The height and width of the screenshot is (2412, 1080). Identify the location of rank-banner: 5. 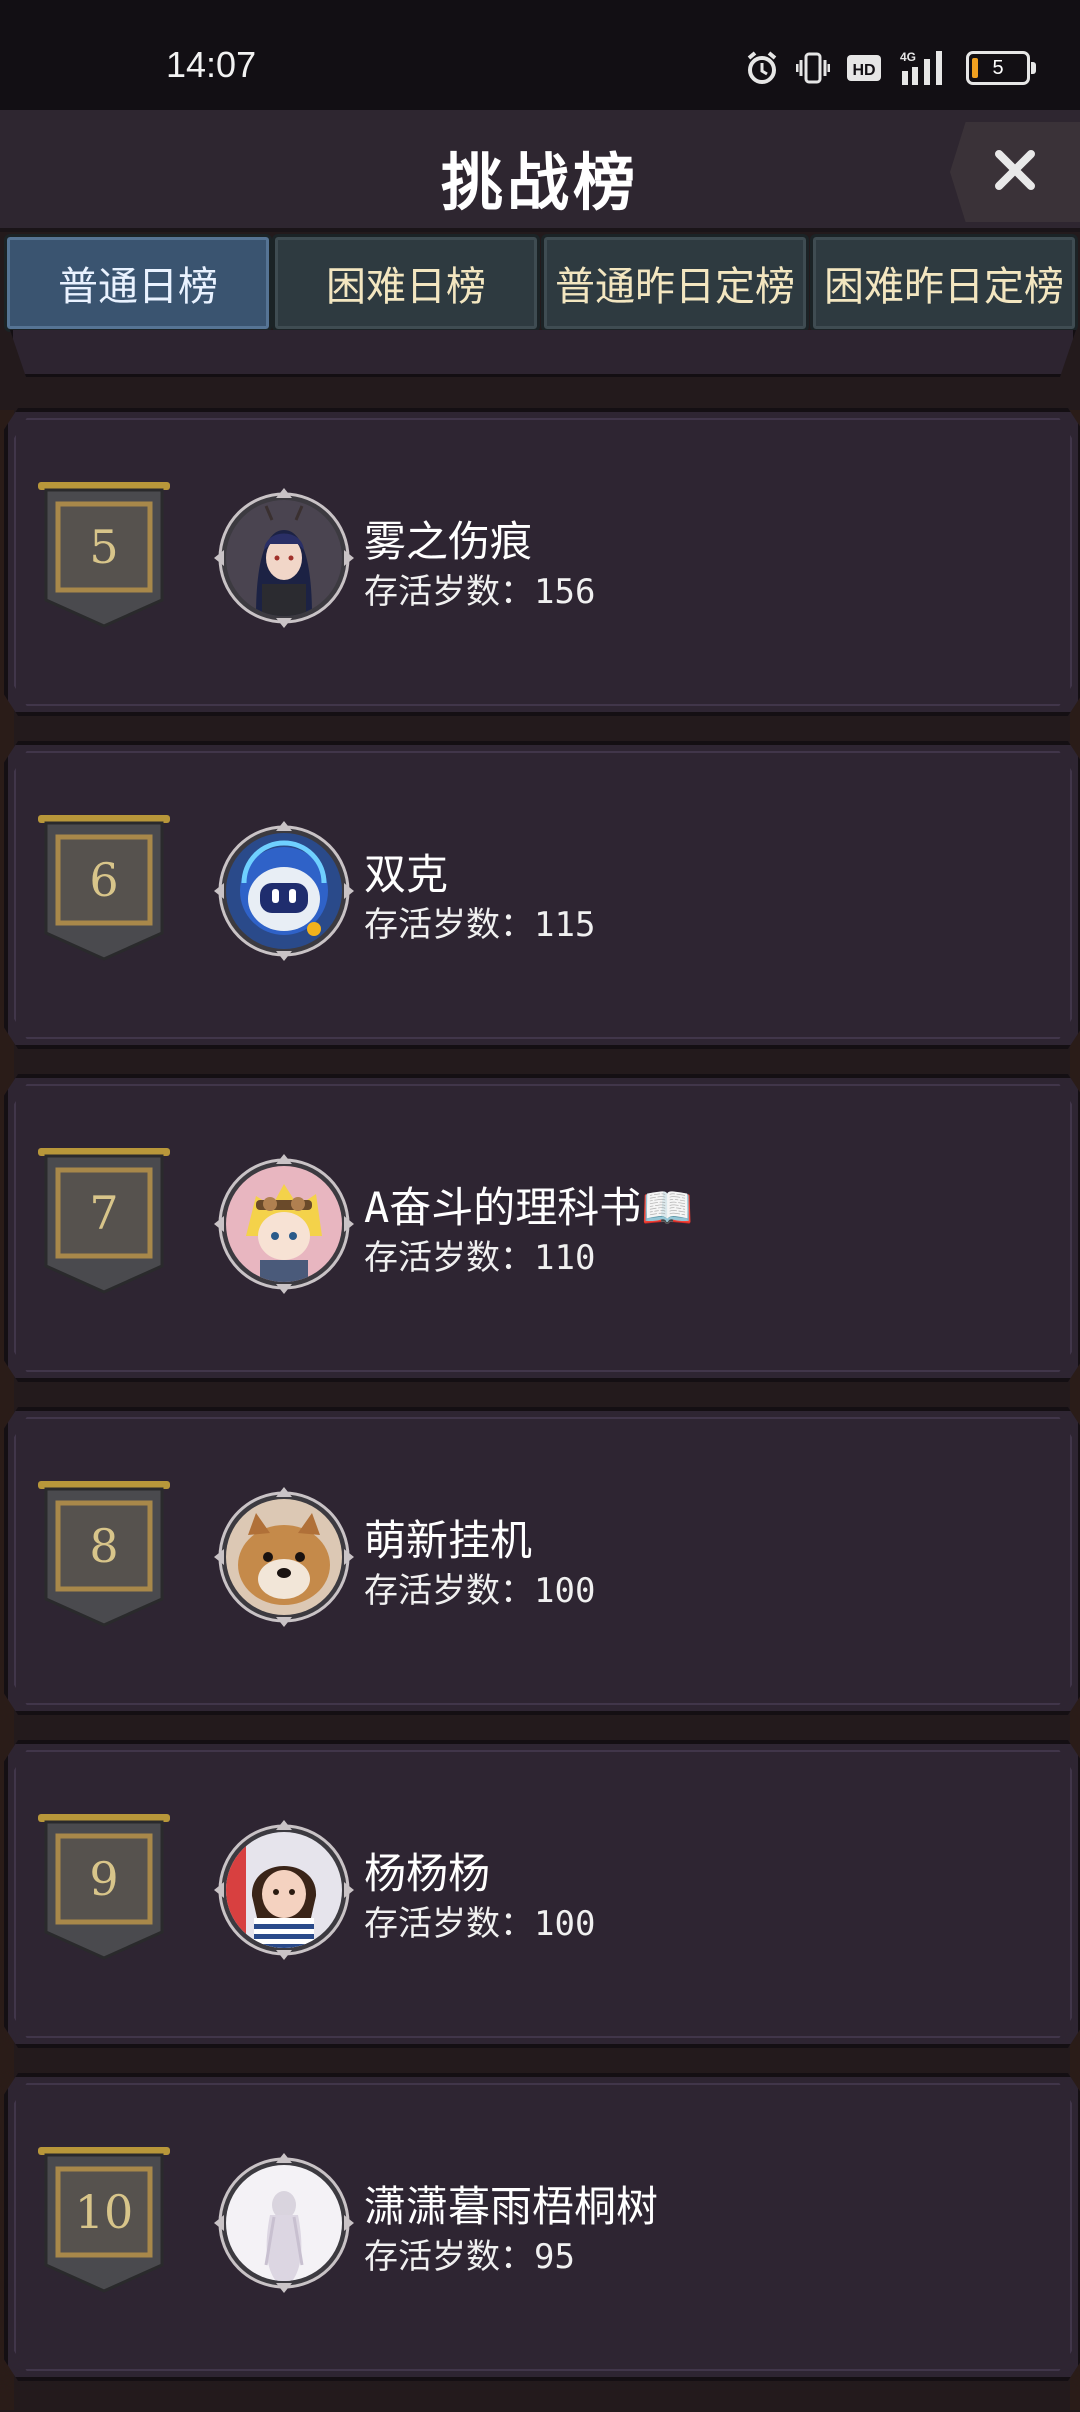
(104, 555).